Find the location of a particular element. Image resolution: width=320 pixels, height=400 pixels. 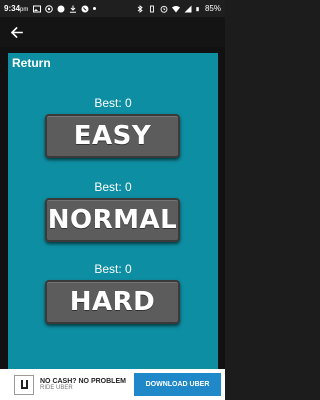

status-bar: 9:34pm 85% is located at coordinates (112, 8).